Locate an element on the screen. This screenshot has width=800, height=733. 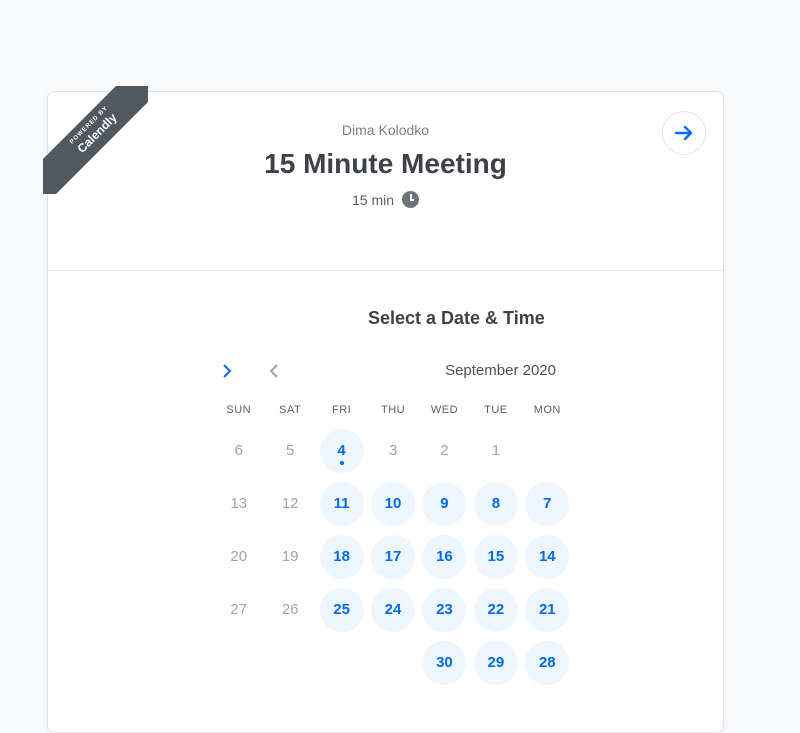
day-cell: 14 is located at coordinates (547, 556).